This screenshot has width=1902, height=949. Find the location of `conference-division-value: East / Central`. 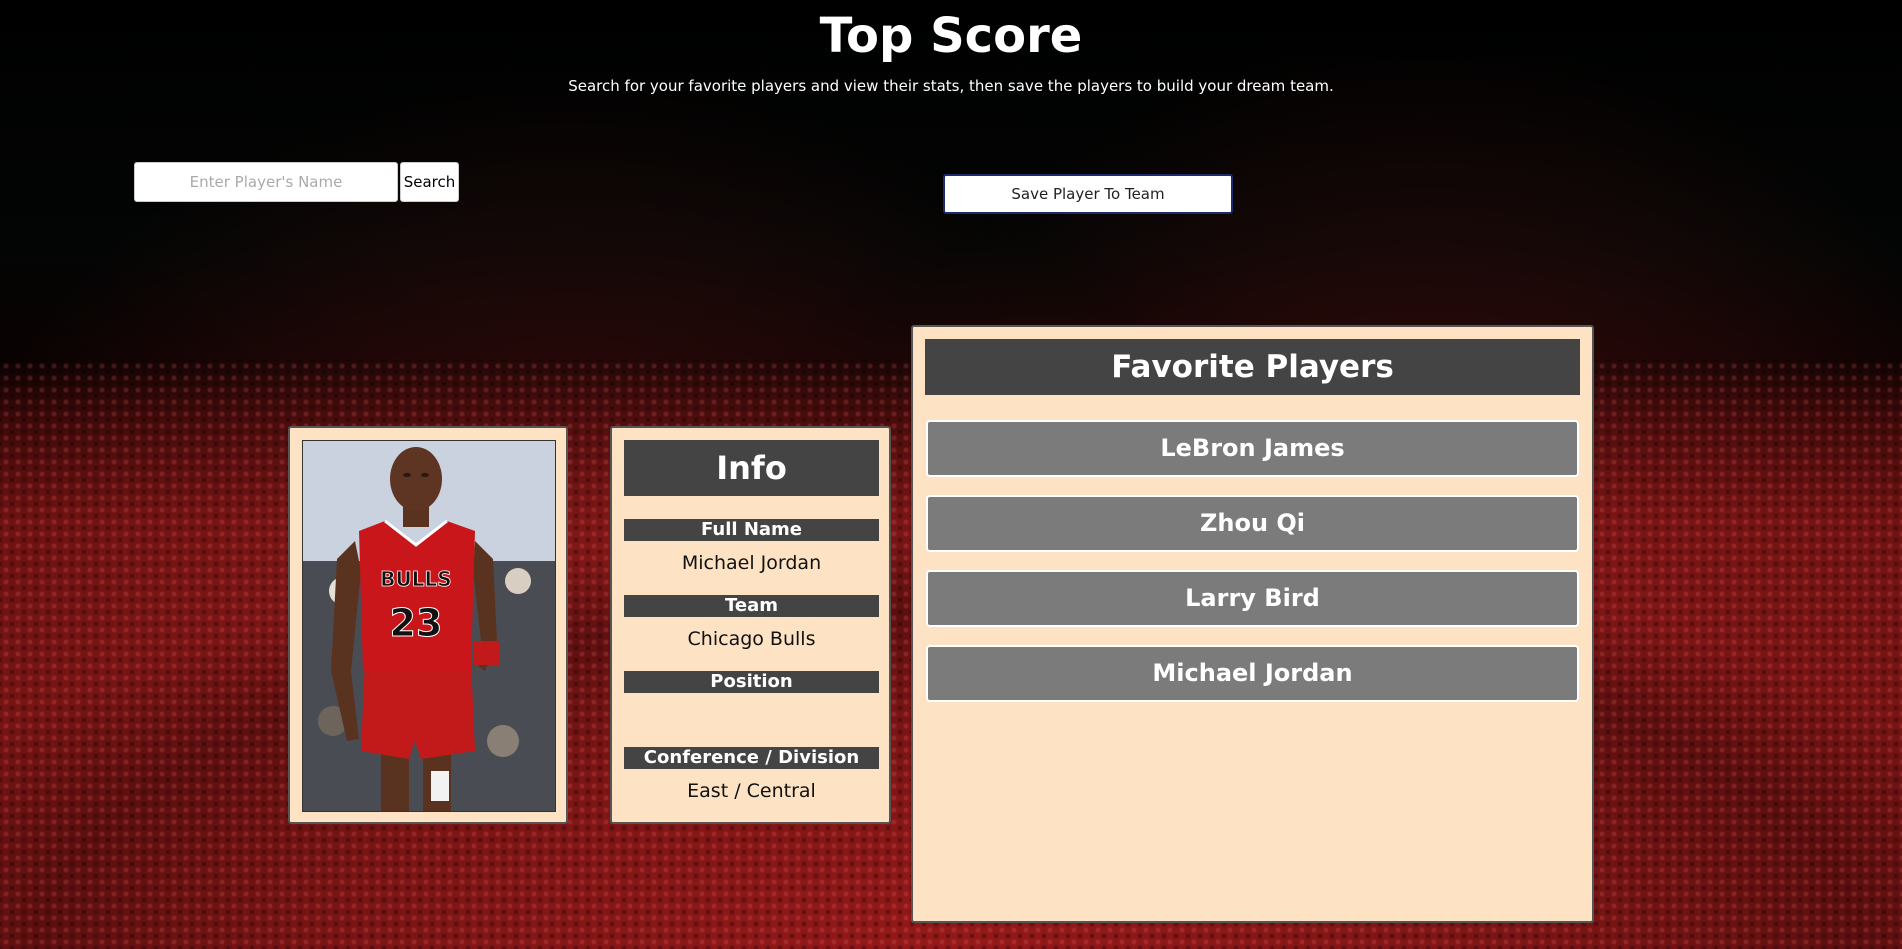

conference-division-value: East / Central is located at coordinates (751, 791).